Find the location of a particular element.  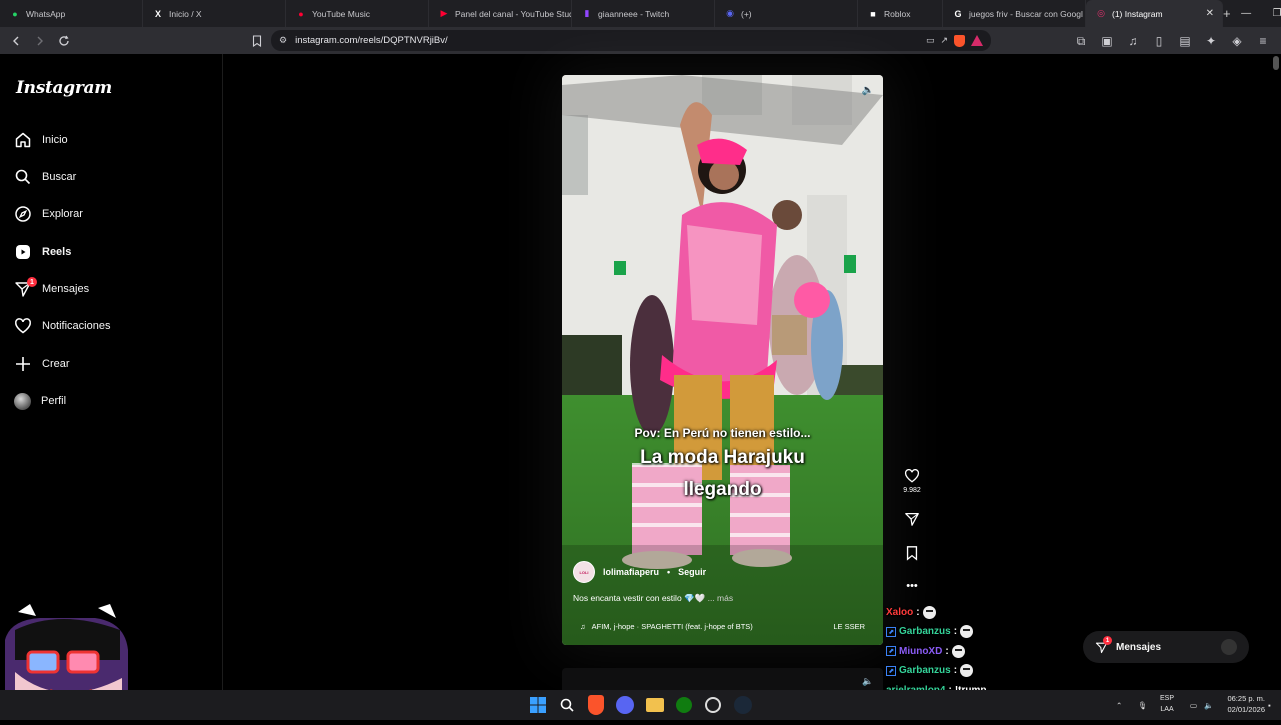

sidebar-icon: ▯ is located at coordinates (1159, 41).